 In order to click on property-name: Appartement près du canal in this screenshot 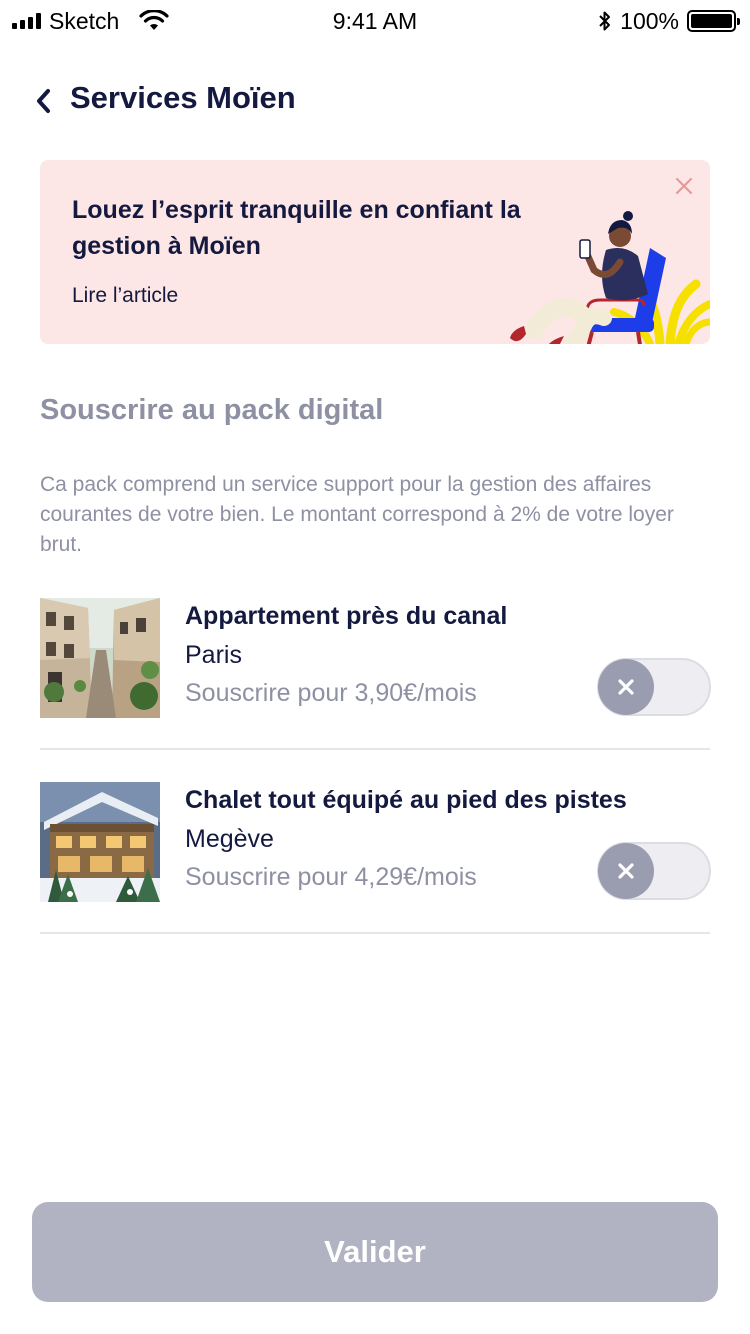, I will do `click(346, 616)`.